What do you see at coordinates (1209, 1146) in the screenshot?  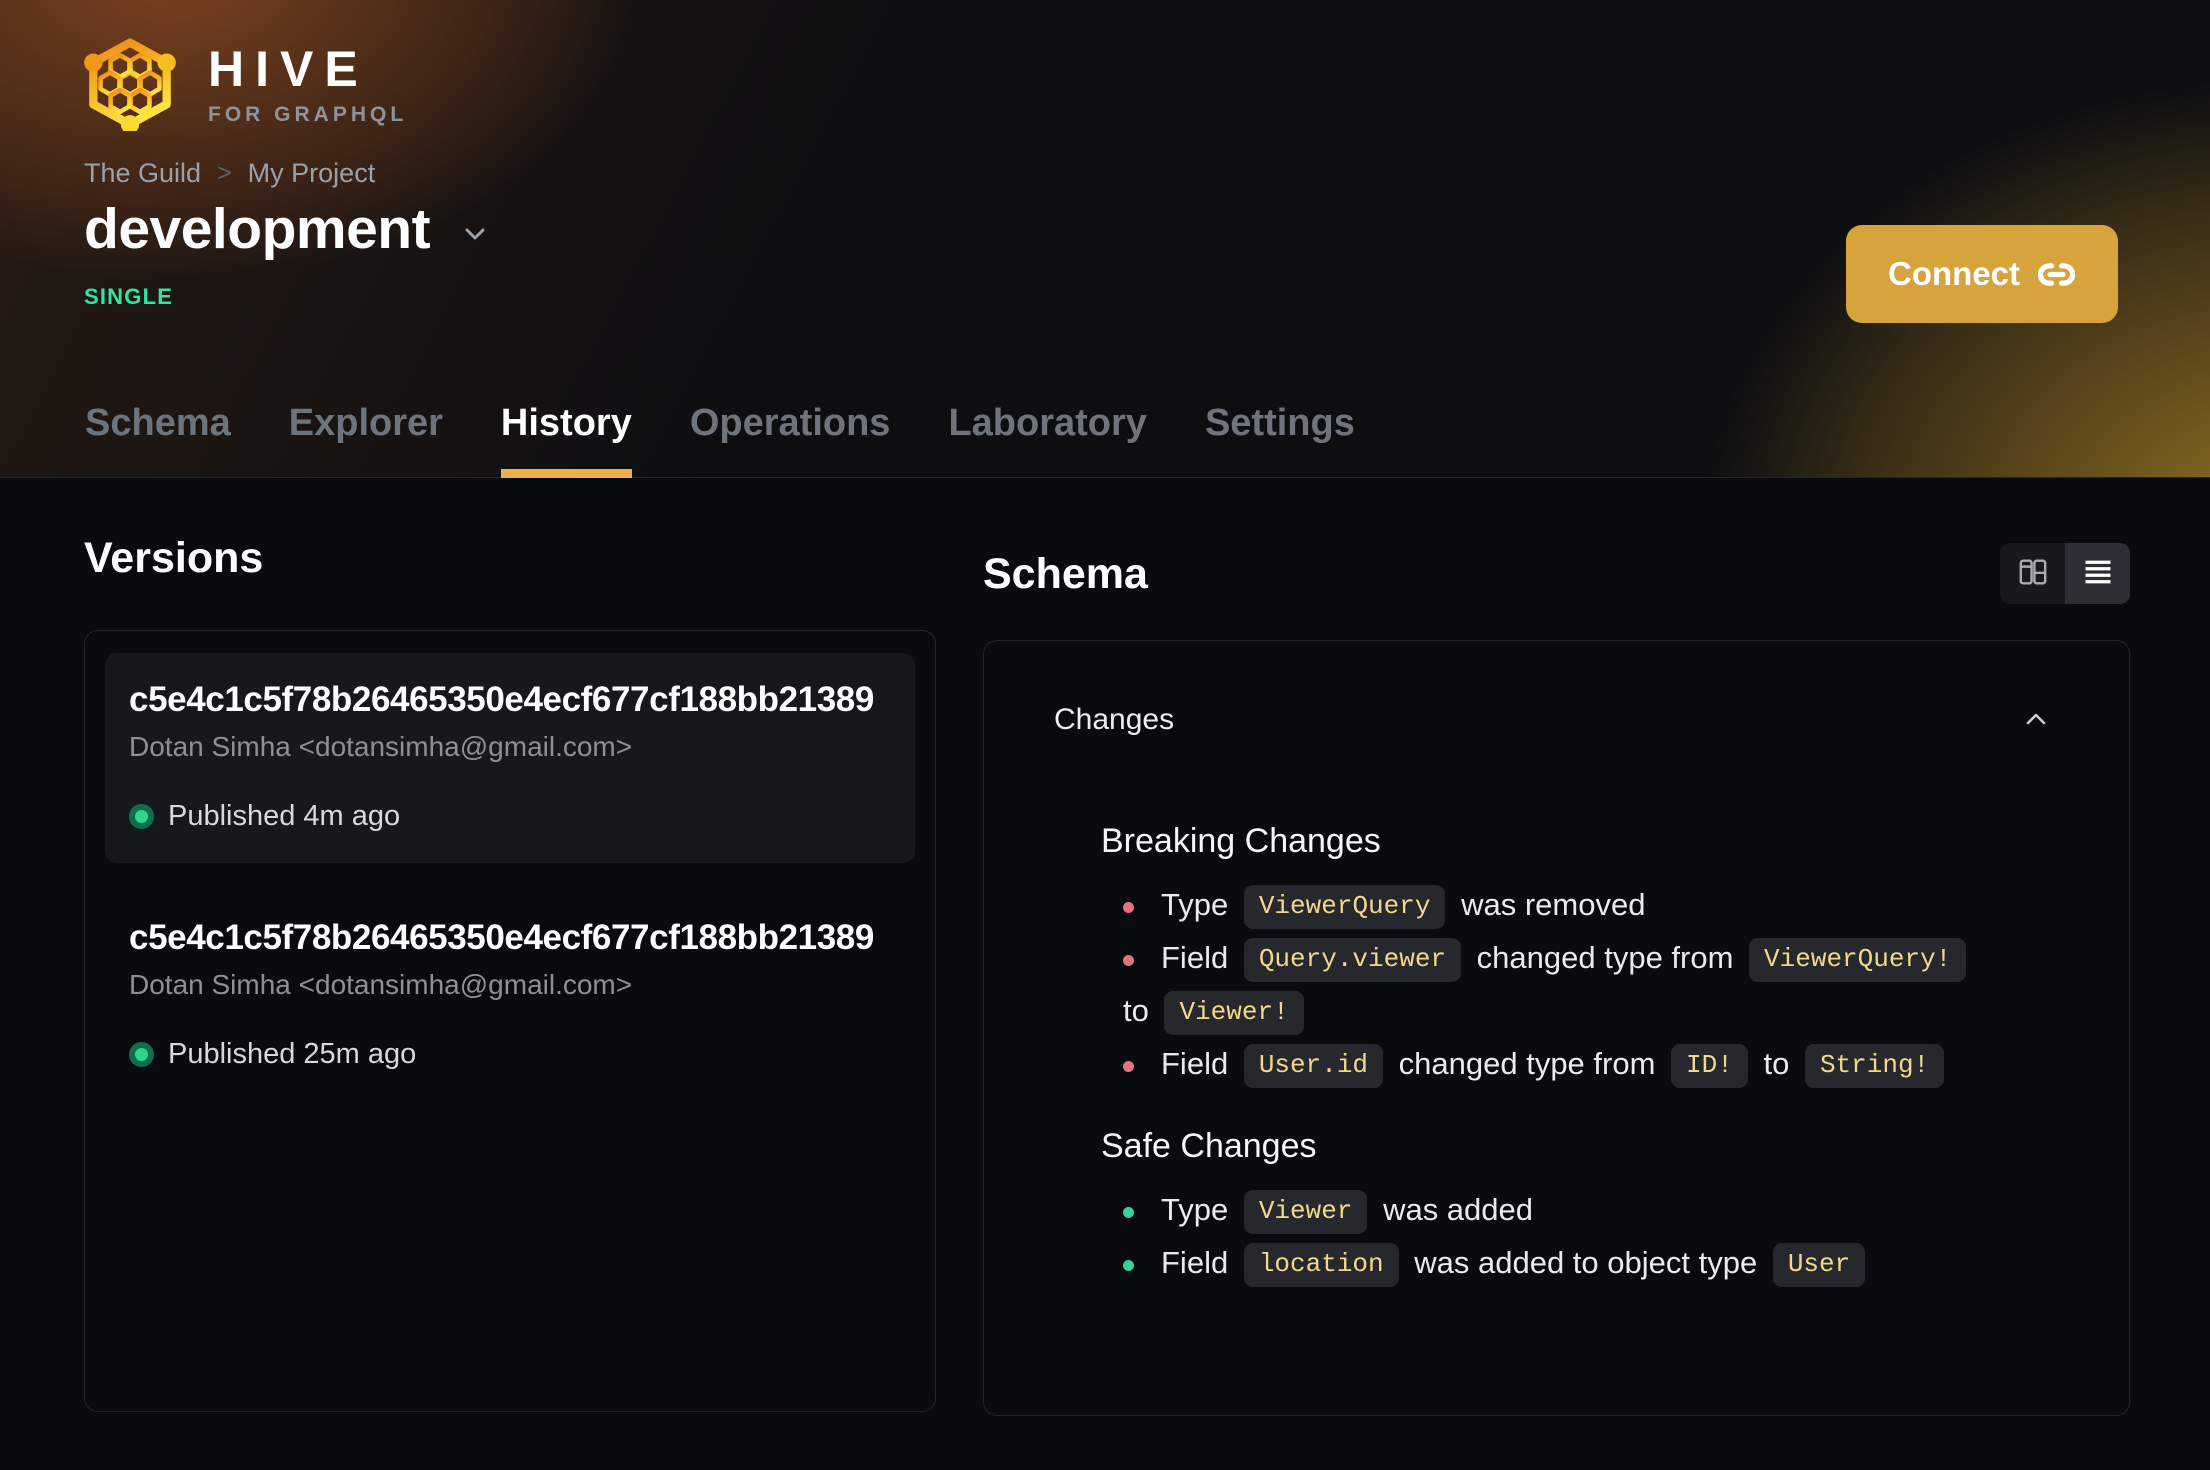 I see `section-title-safe: Safe Changes` at bounding box center [1209, 1146].